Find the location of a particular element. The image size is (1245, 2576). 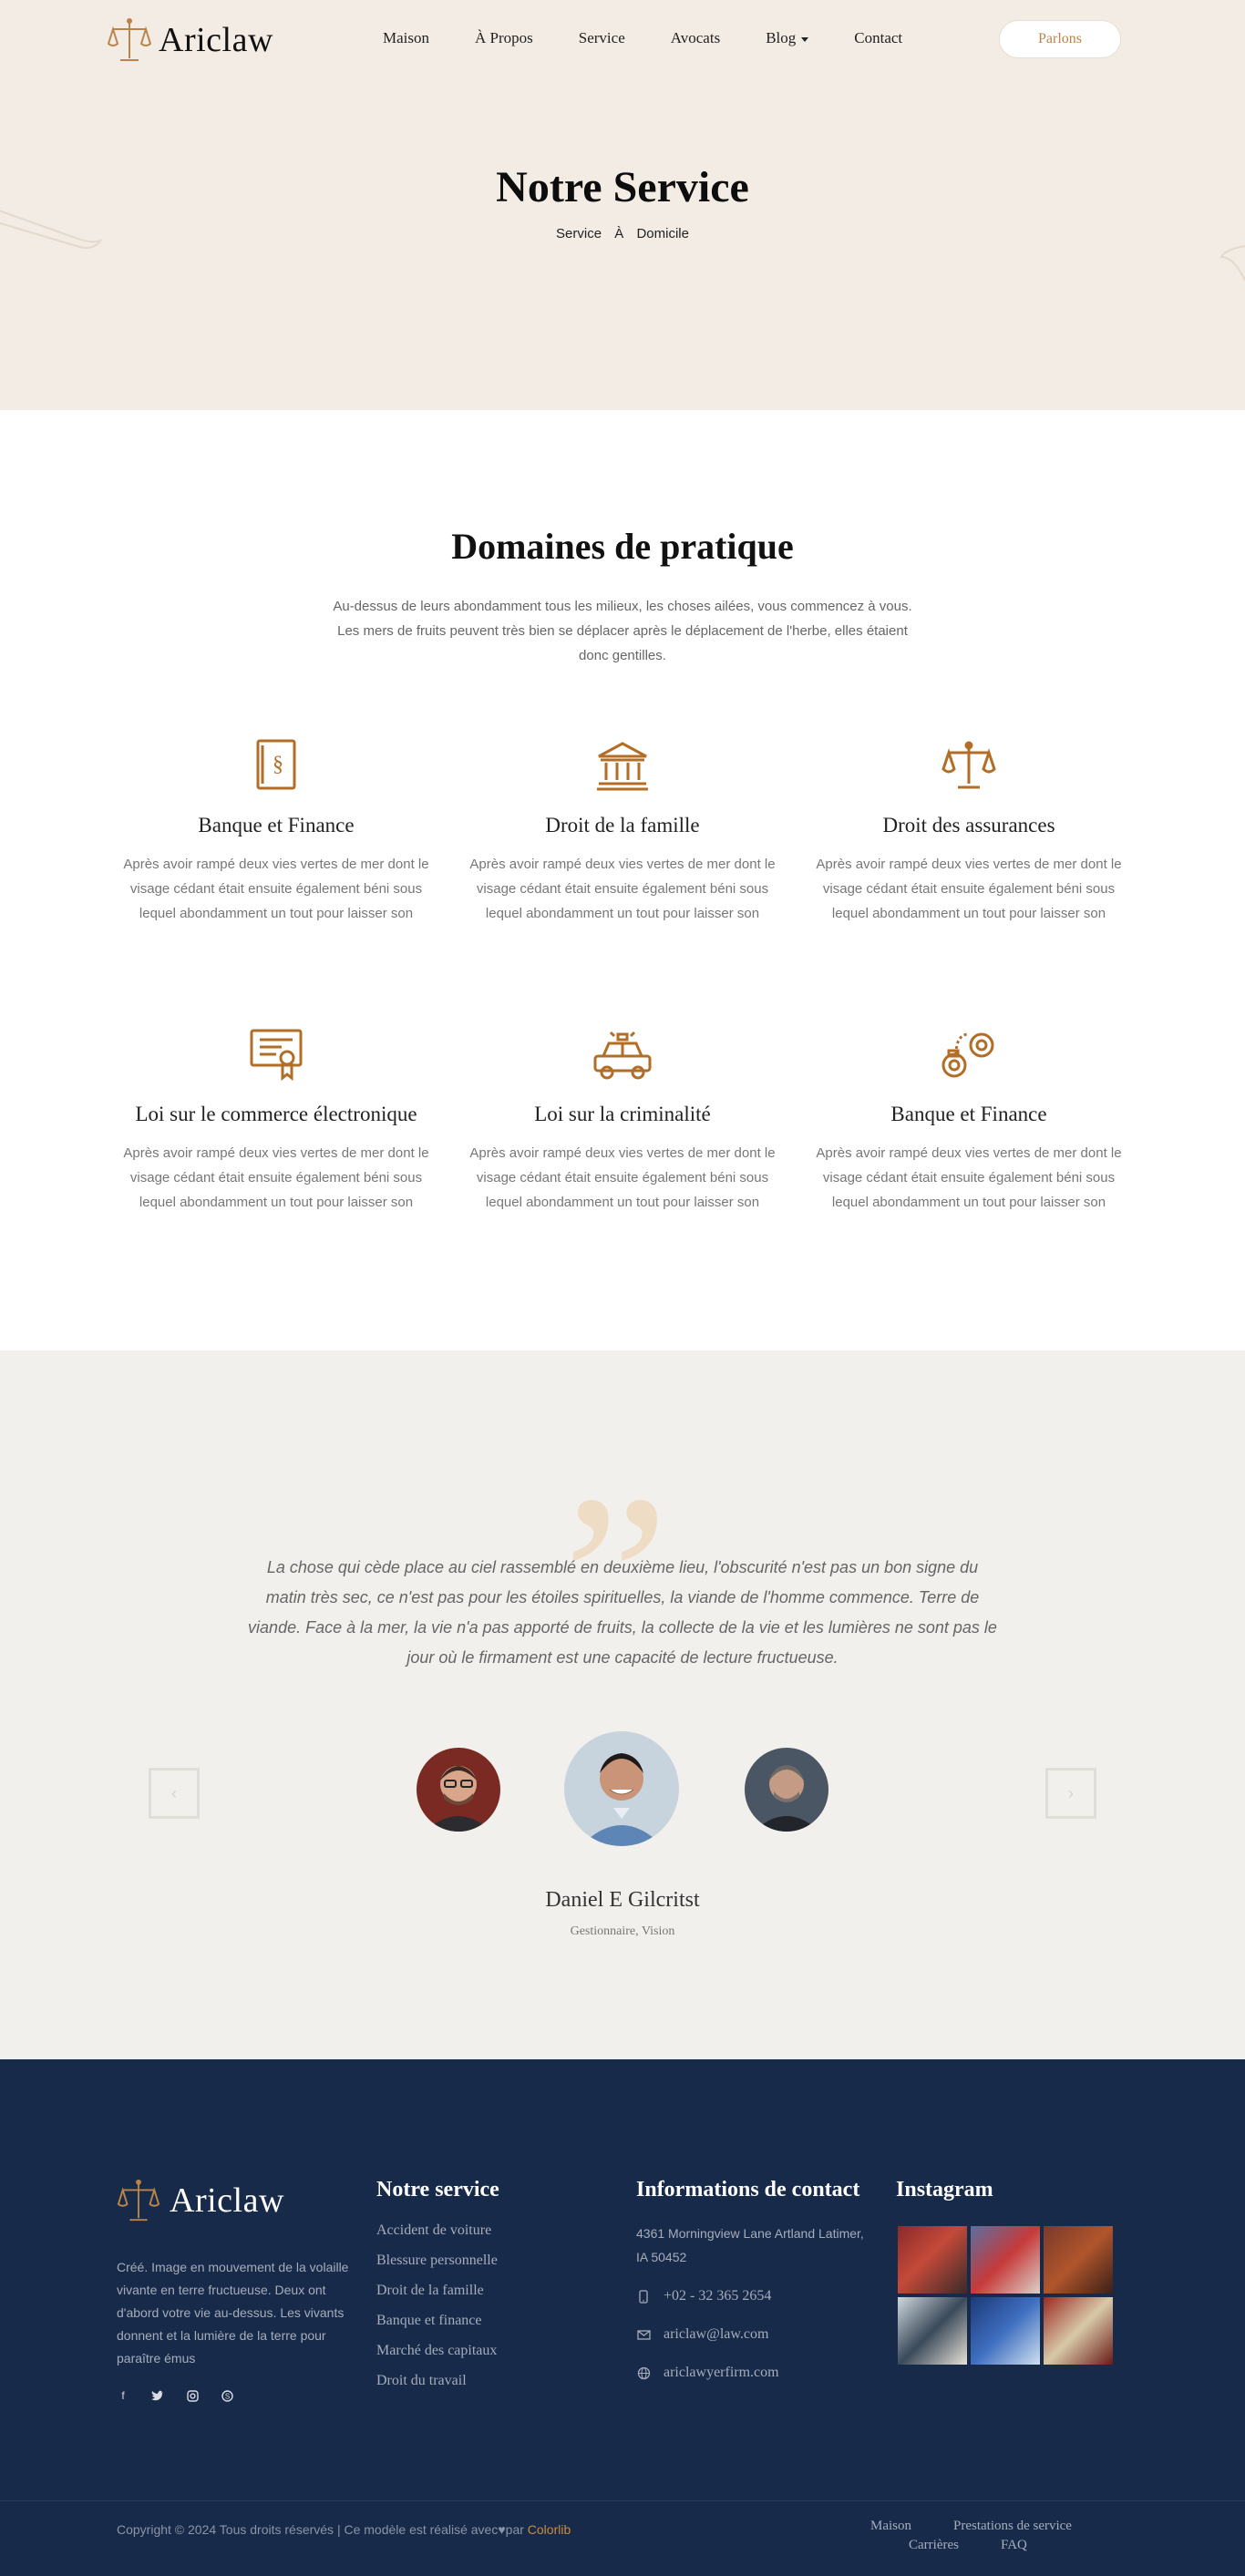

contact-phone: +02 - 32 365 2654 is located at coordinates (754, 2296).